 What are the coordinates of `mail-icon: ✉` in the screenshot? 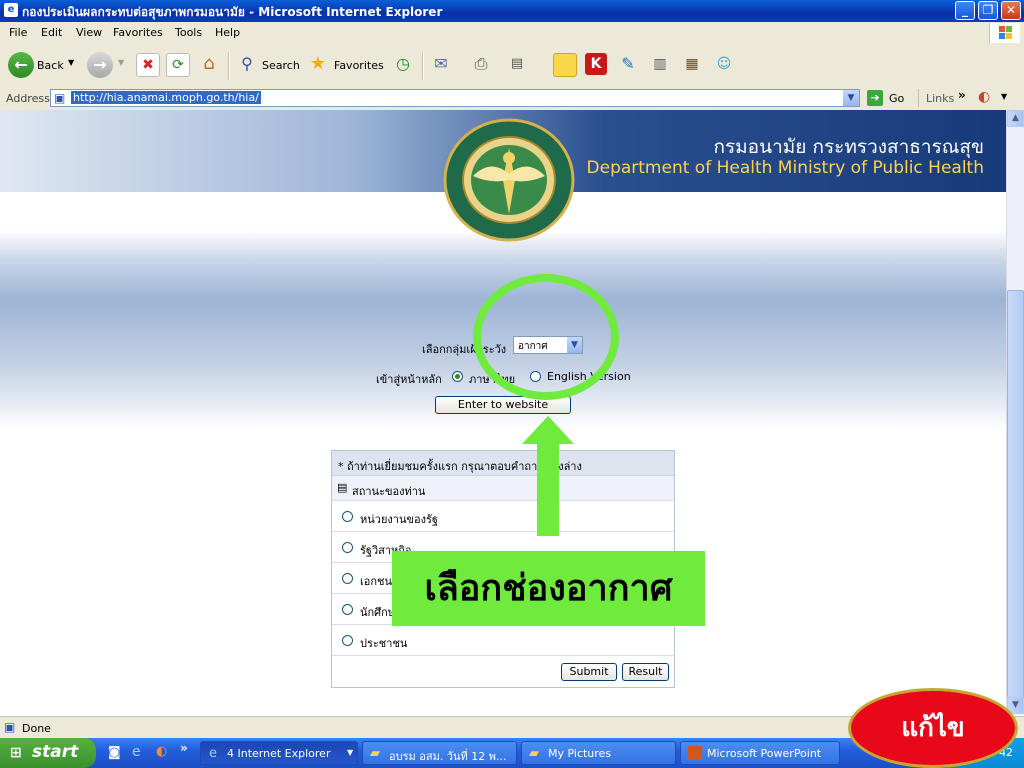 It's located at (441, 64).